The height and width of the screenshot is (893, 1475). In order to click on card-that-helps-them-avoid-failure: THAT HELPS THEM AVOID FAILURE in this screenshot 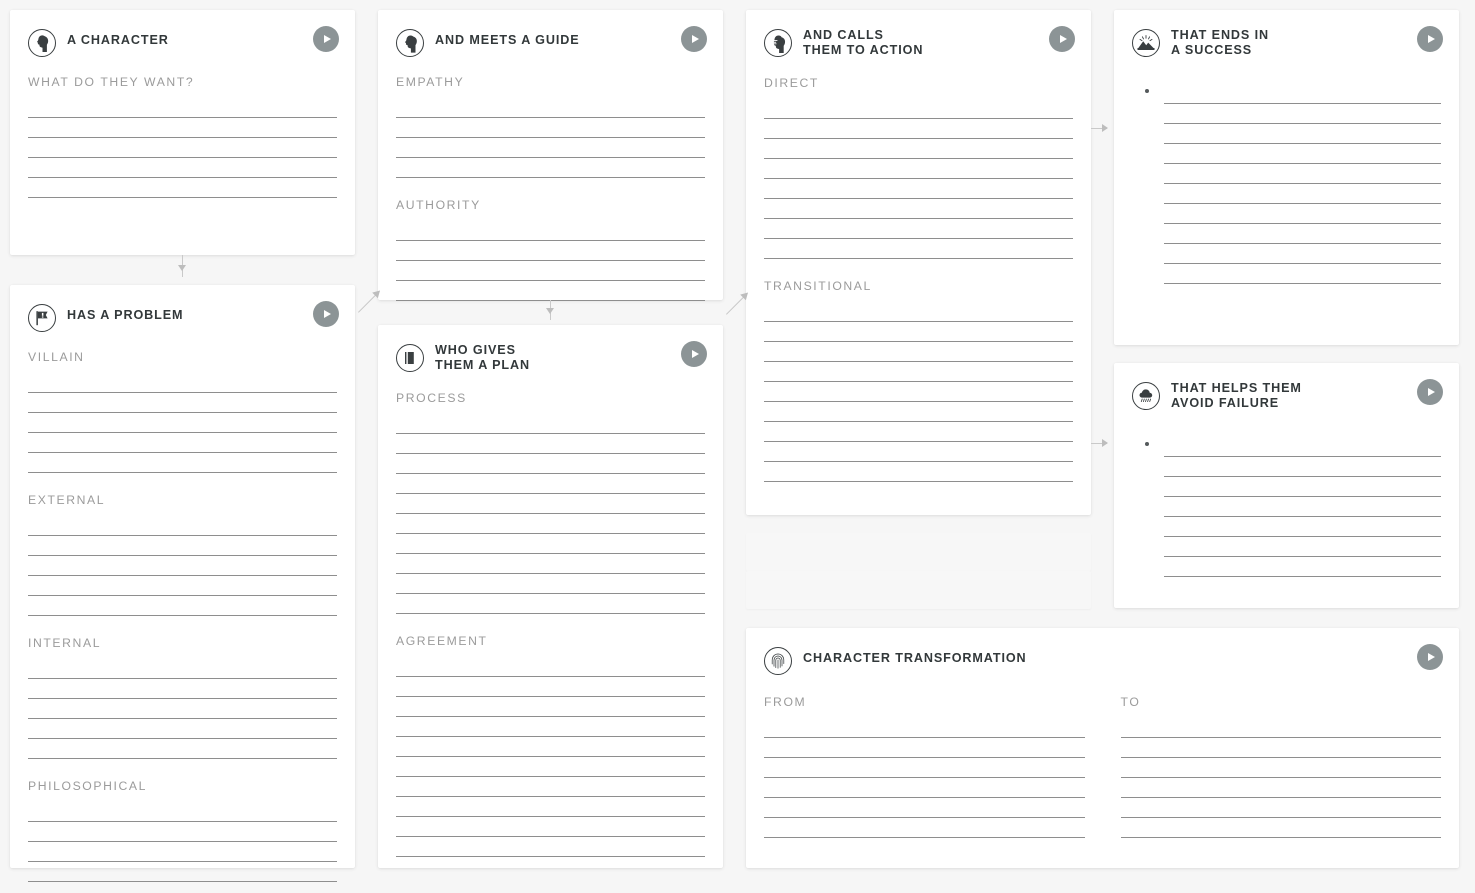, I will do `click(1286, 485)`.